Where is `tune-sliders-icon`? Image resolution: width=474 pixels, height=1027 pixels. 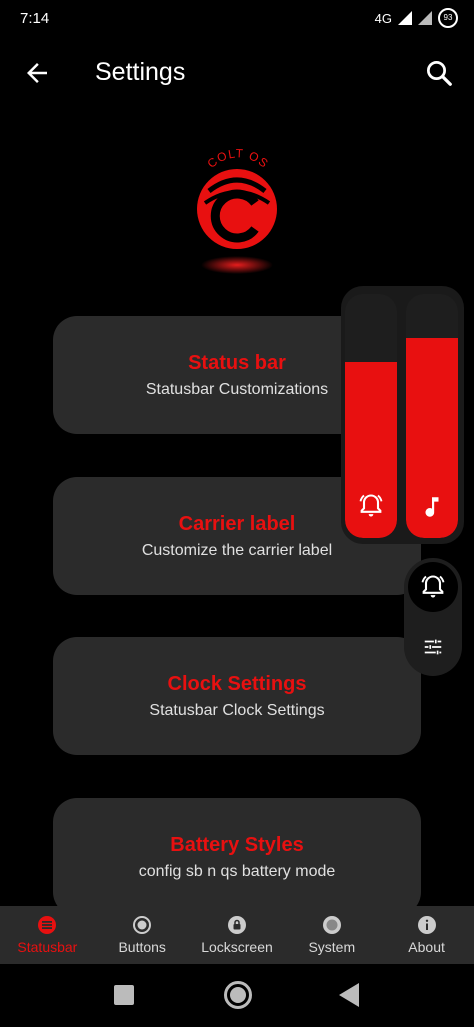
tune-sliders-icon is located at coordinates (433, 647).